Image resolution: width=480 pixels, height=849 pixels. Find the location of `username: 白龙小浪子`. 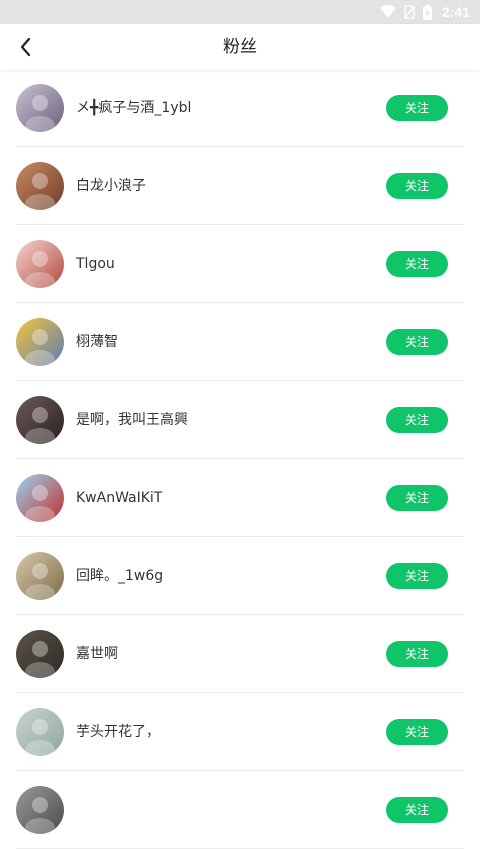

username: 白龙小浪子 is located at coordinates (111, 186).